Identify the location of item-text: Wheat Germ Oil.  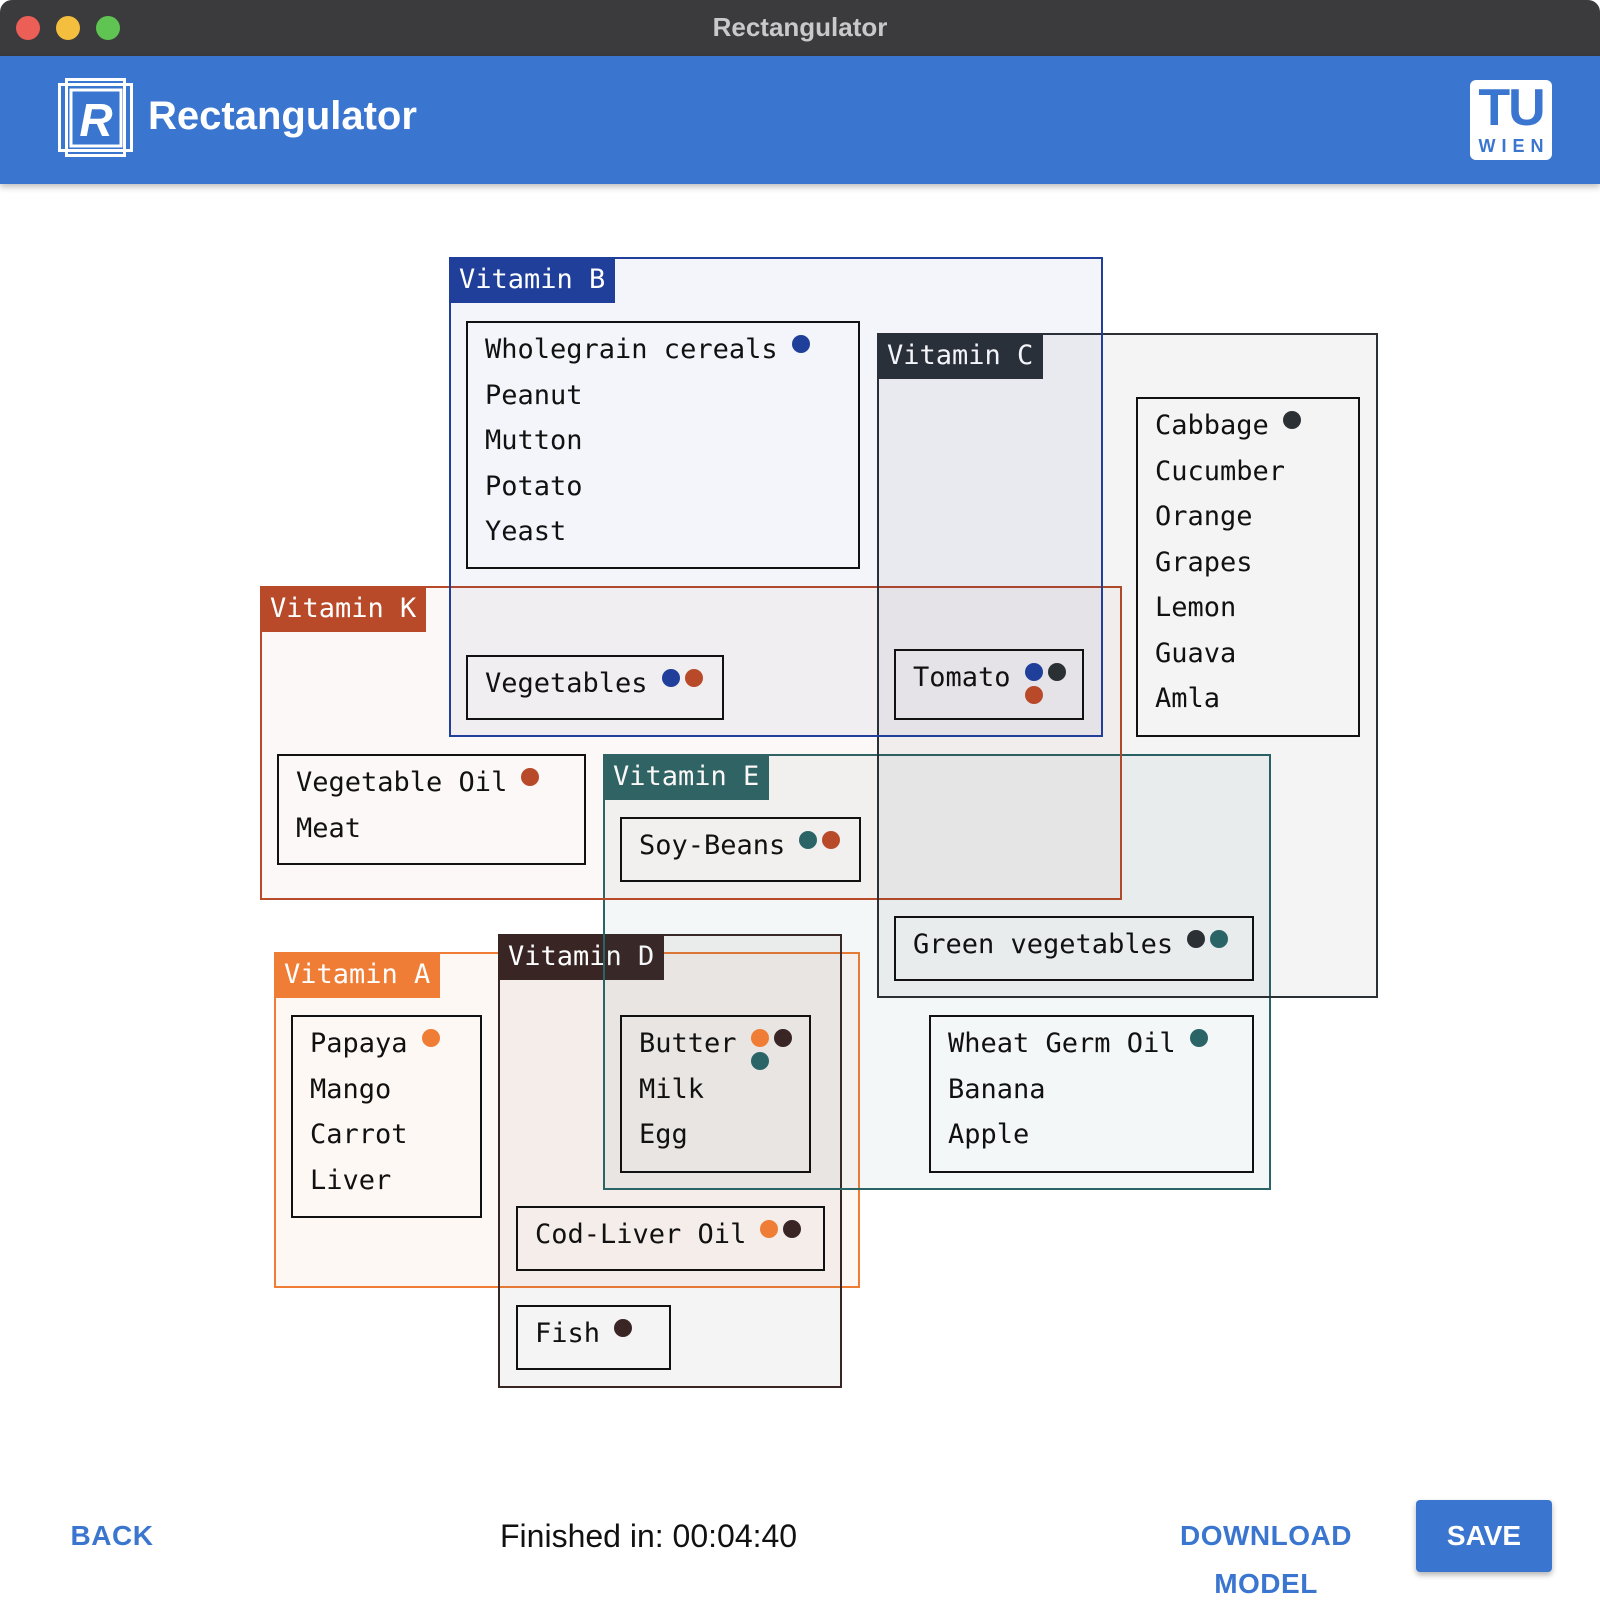
(1062, 1043).